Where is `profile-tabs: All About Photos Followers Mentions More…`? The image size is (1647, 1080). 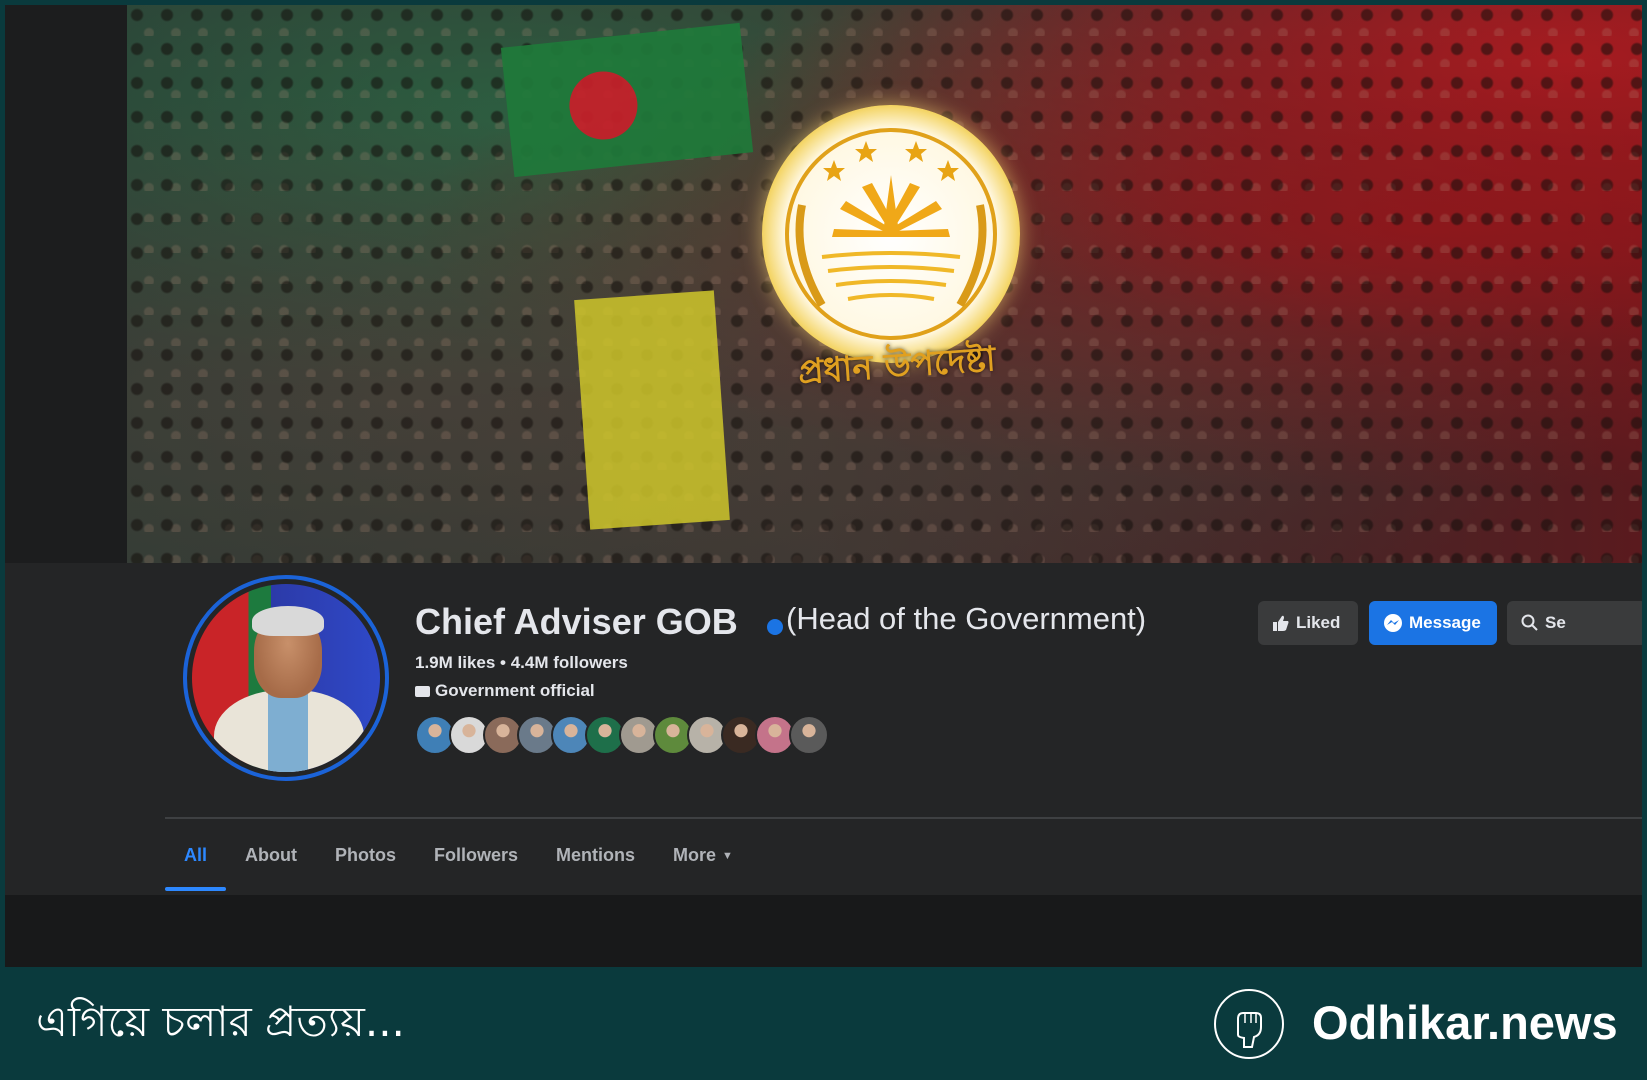 profile-tabs: All About Photos Followers Mentions More… is located at coordinates (458, 866).